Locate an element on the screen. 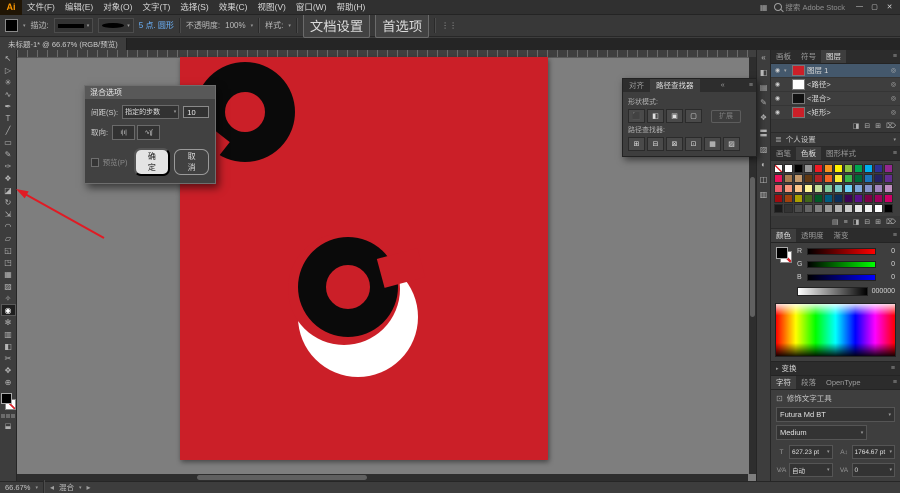 The height and width of the screenshot is (493, 900). black-ring-shape is located at coordinates (348, 287).